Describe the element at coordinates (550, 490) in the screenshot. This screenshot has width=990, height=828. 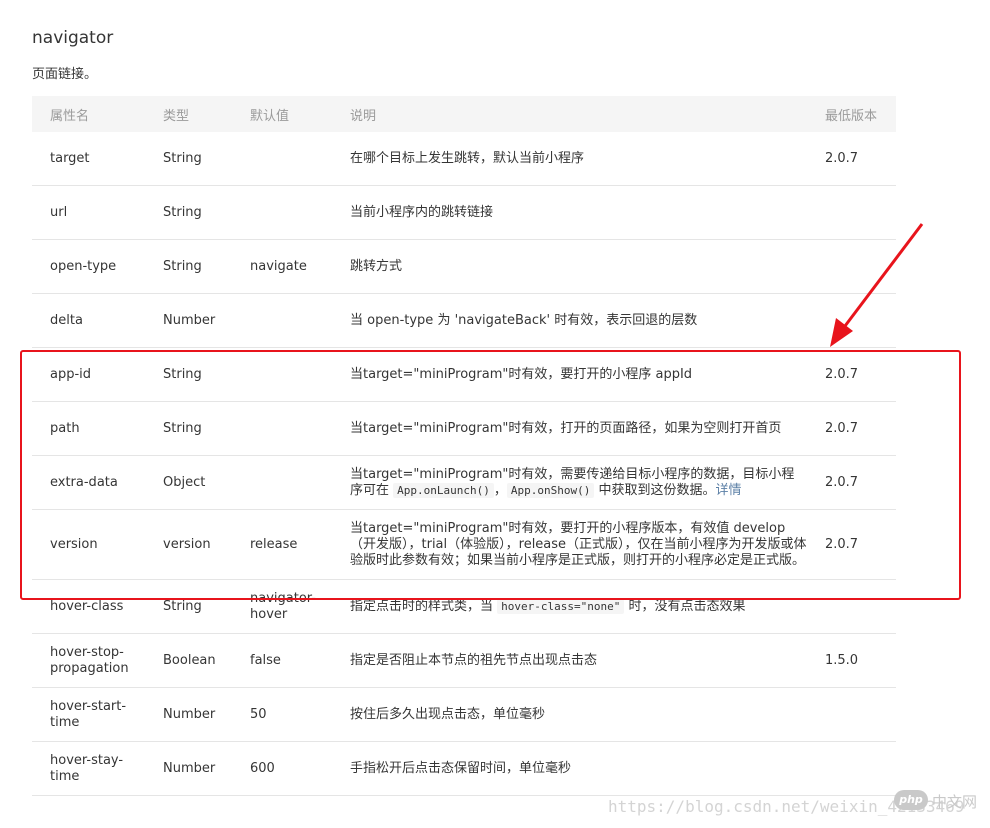
I see `code-snippet: App.onShow()` at that location.